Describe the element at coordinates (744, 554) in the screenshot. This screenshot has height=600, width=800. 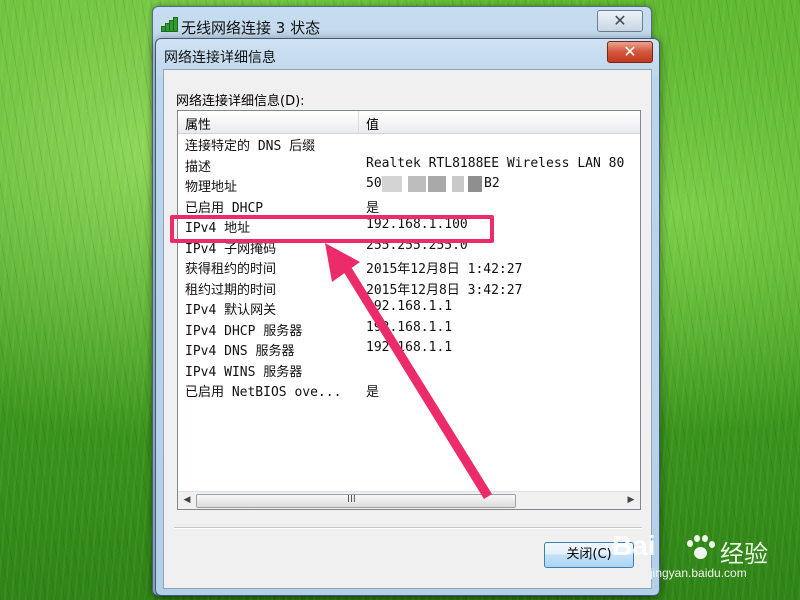
I see `watermark-suffix: 经验` at that location.